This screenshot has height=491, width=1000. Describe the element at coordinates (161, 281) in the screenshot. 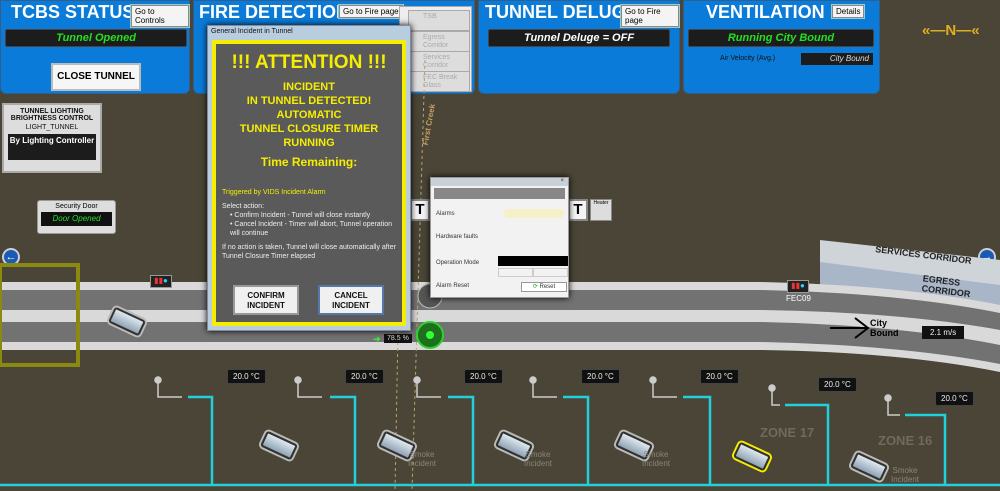

I see `fec-icon: ▮▮●` at that location.